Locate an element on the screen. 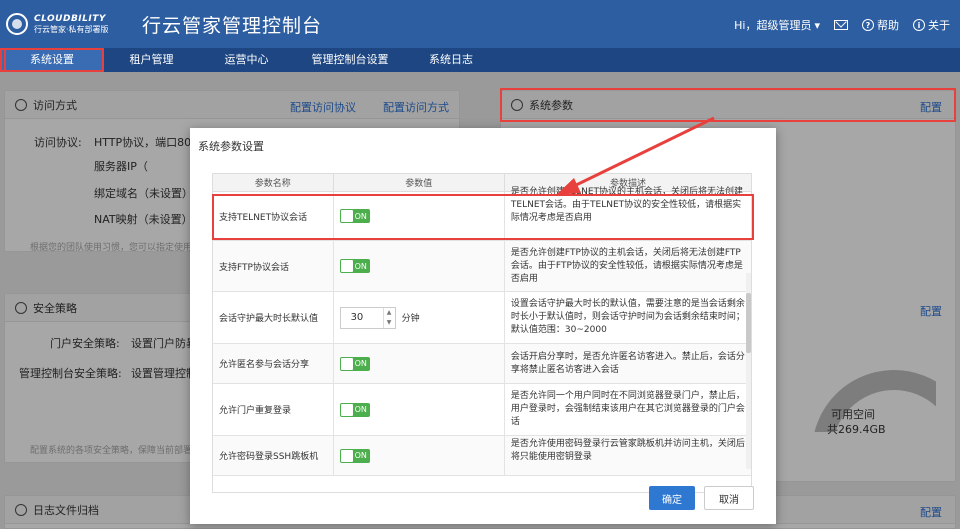 This screenshot has height=529, width=960. col-value: 参数值 is located at coordinates (419, 182).